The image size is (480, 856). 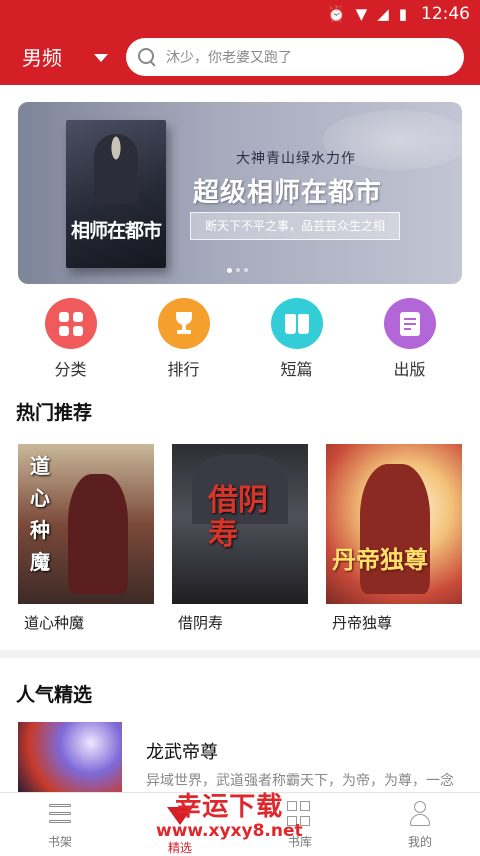 I want to click on user-icon, so click(x=420, y=814).